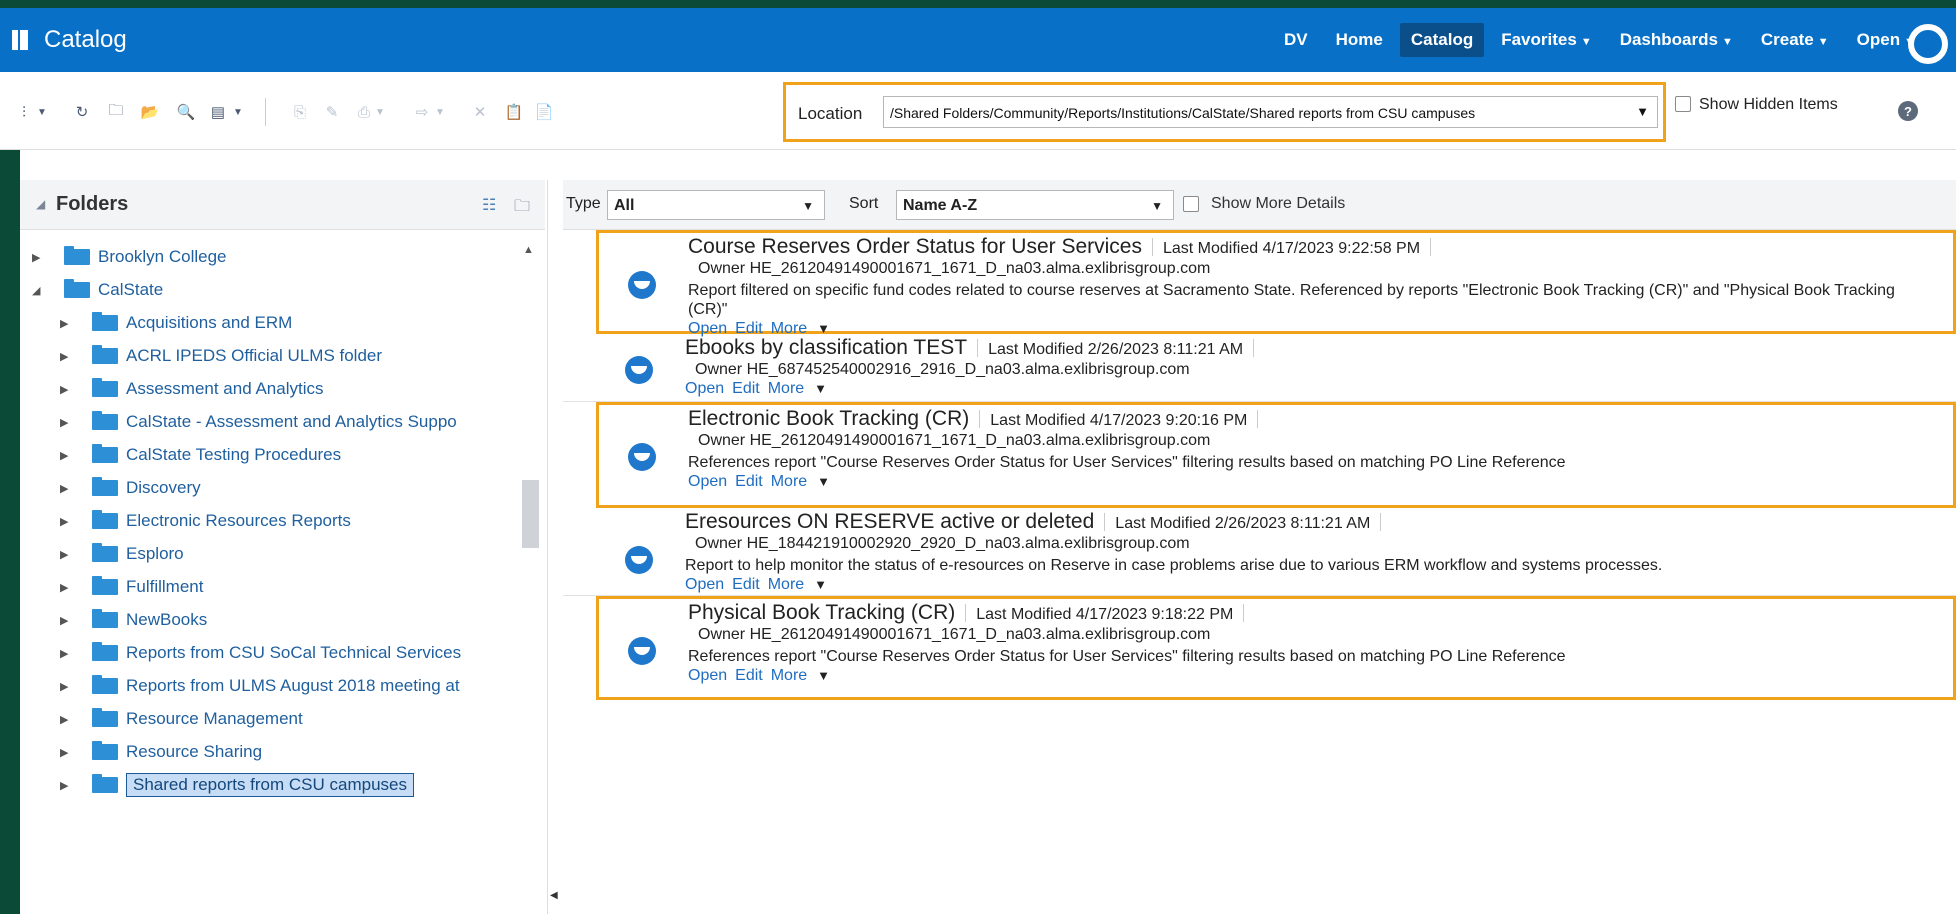 Image resolution: width=1956 pixels, height=914 pixels. Describe the element at coordinates (39, 290) in the screenshot. I see `collapse-icon: ◢` at that location.